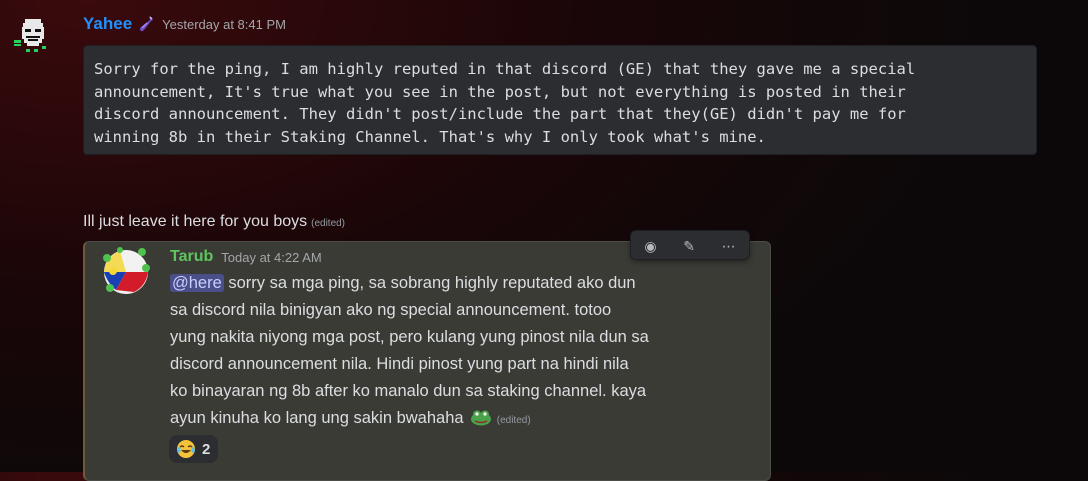  I want to click on message-hover-toolbar: ◉ ✎ ⋯, so click(690, 245).